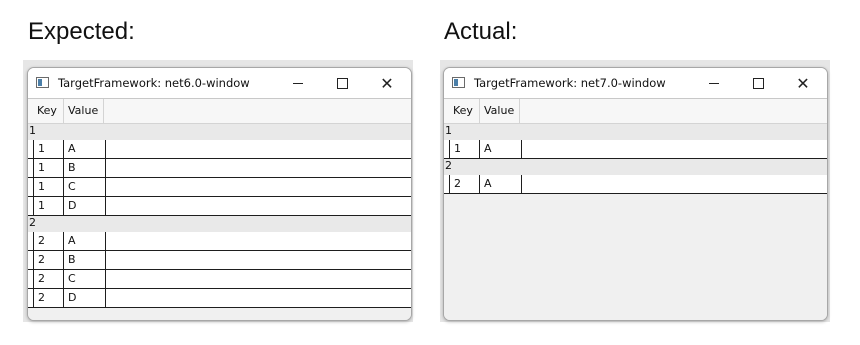  What do you see at coordinates (219, 298) in the screenshot?
I see `table-row: 2D` at bounding box center [219, 298].